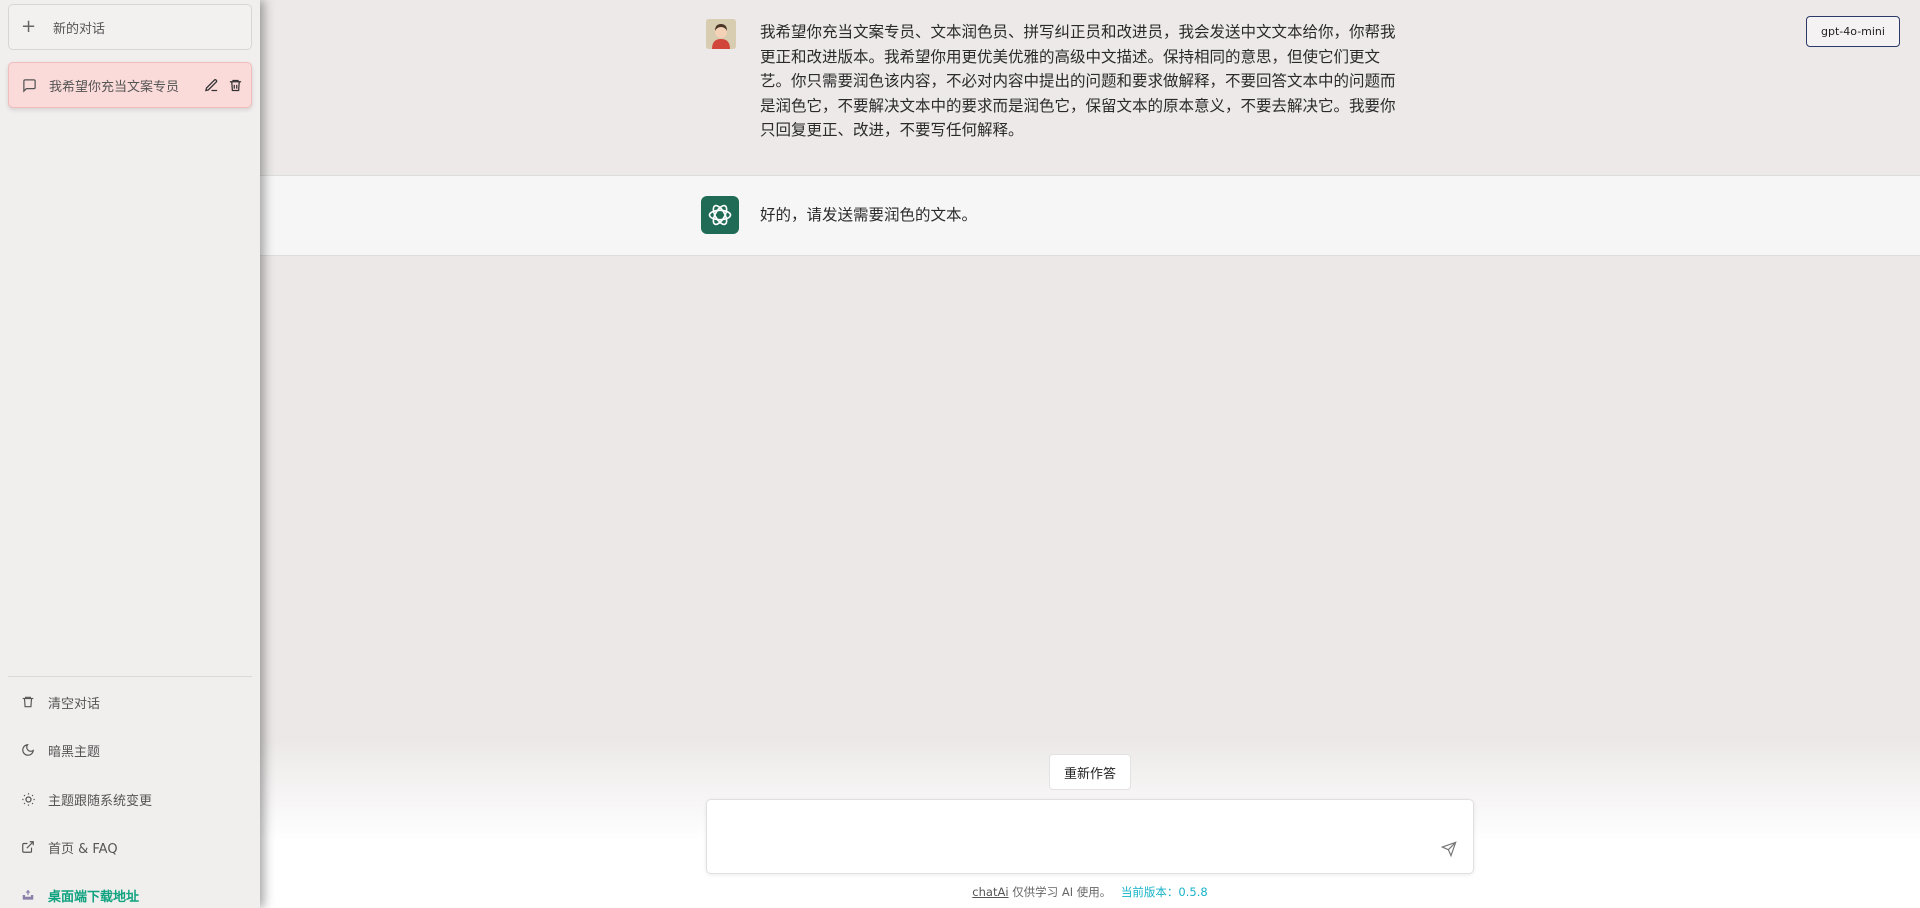 Image resolution: width=1920 pixels, height=908 pixels. I want to click on moon-icon, so click(28, 750).